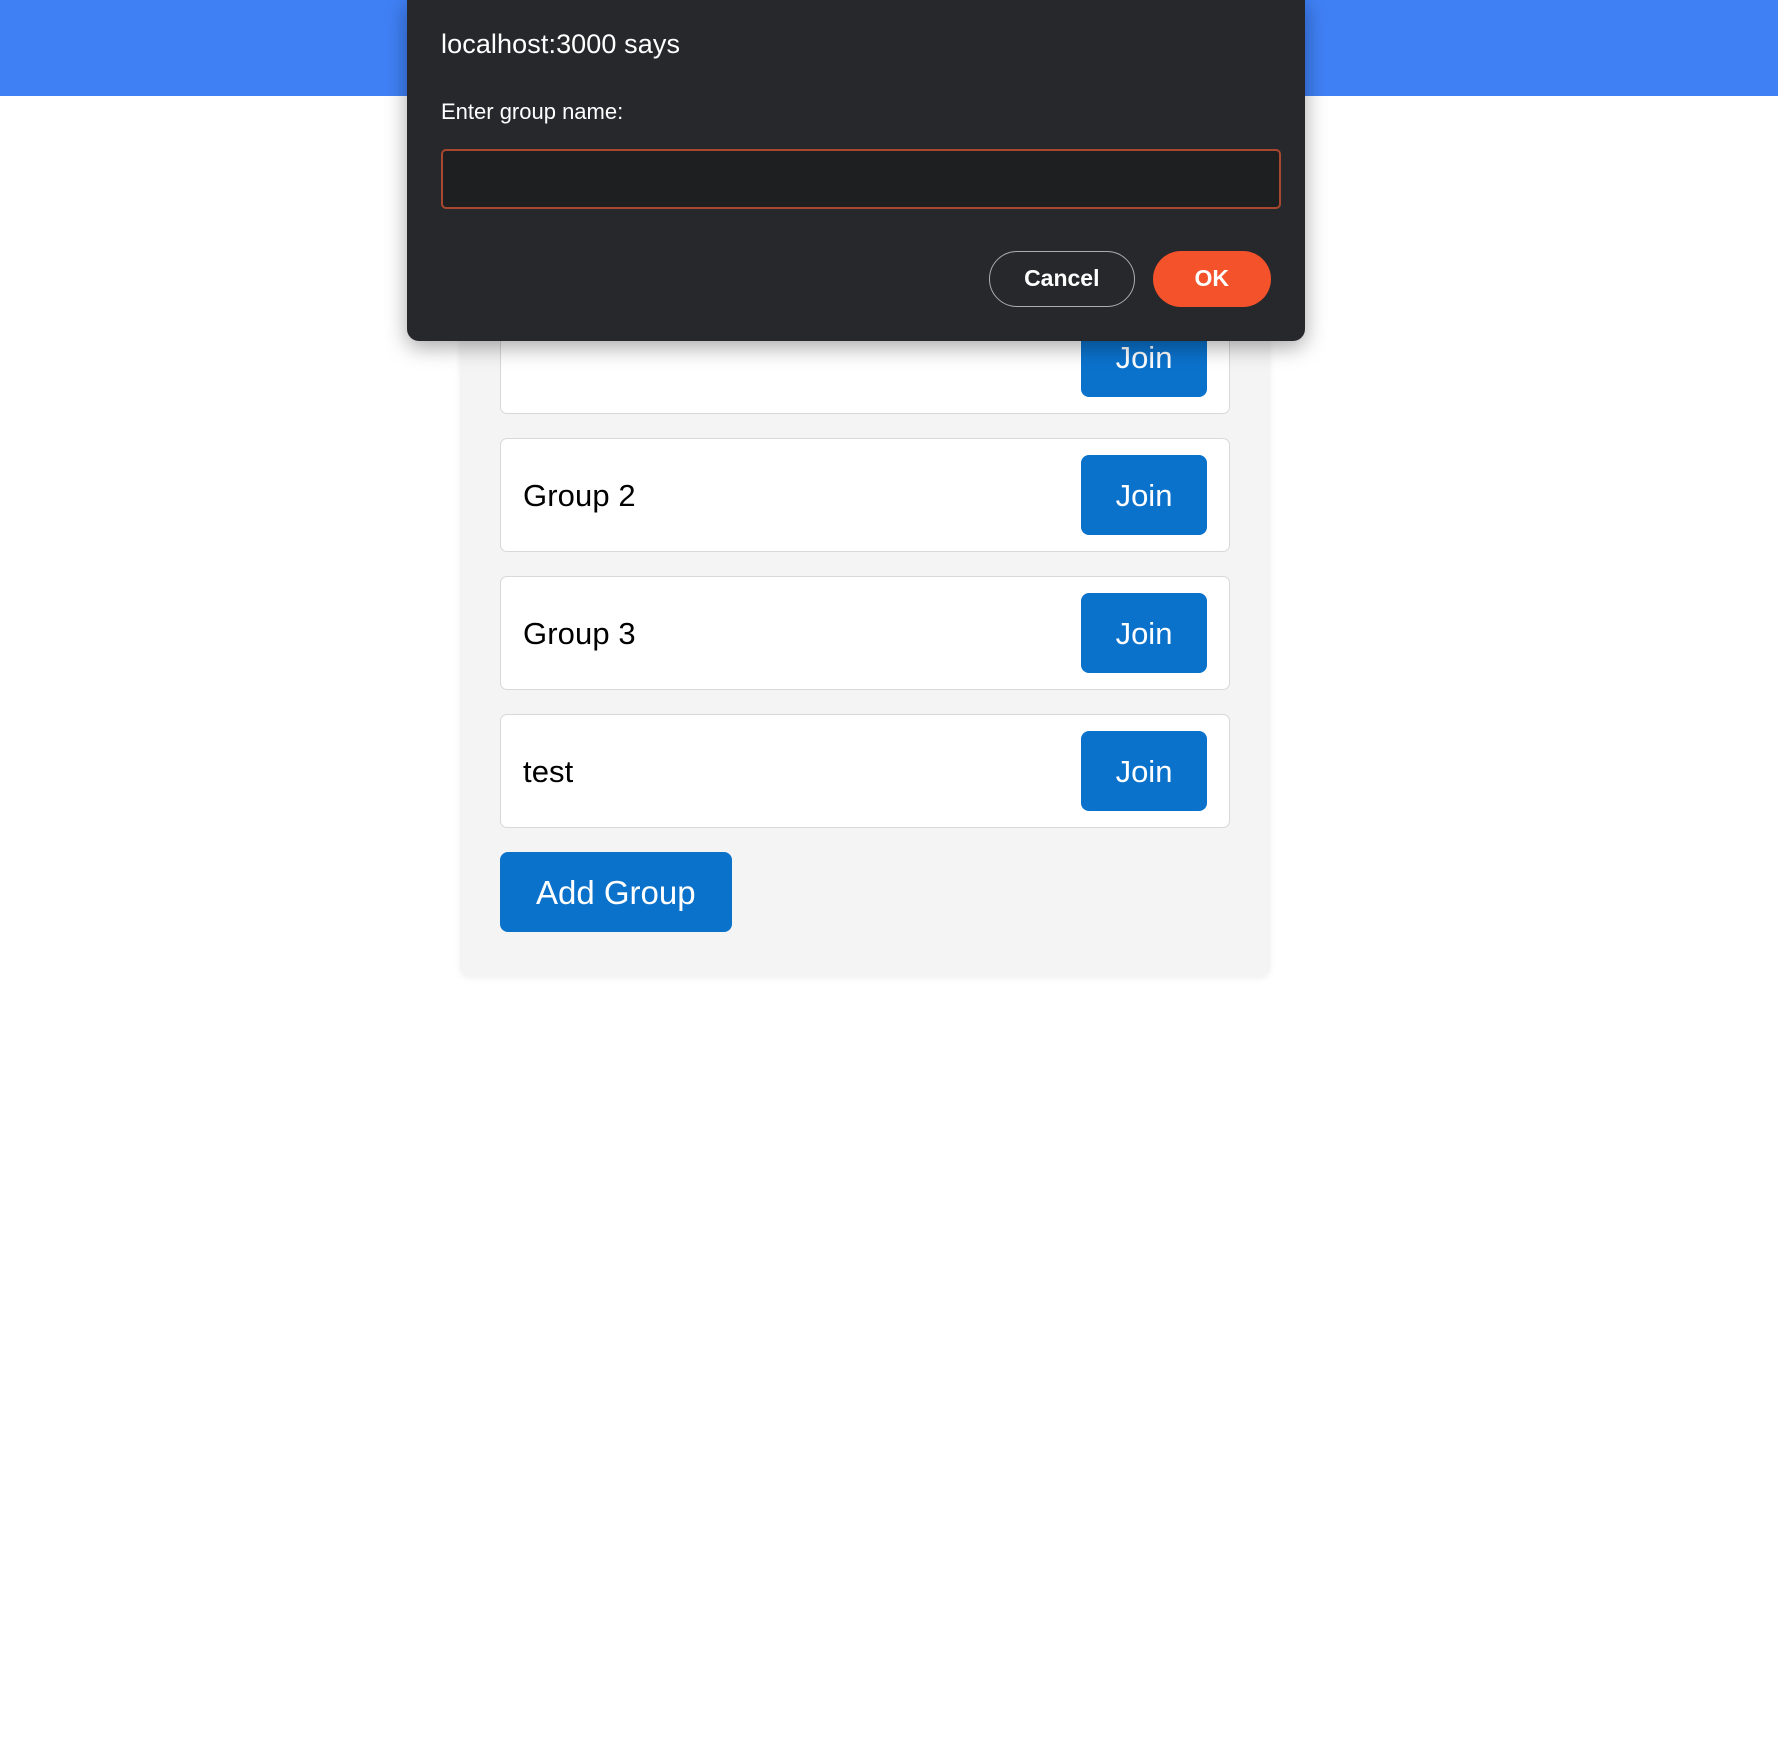  What do you see at coordinates (865, 633) in the screenshot?
I see `table-row: Group 3 Join` at bounding box center [865, 633].